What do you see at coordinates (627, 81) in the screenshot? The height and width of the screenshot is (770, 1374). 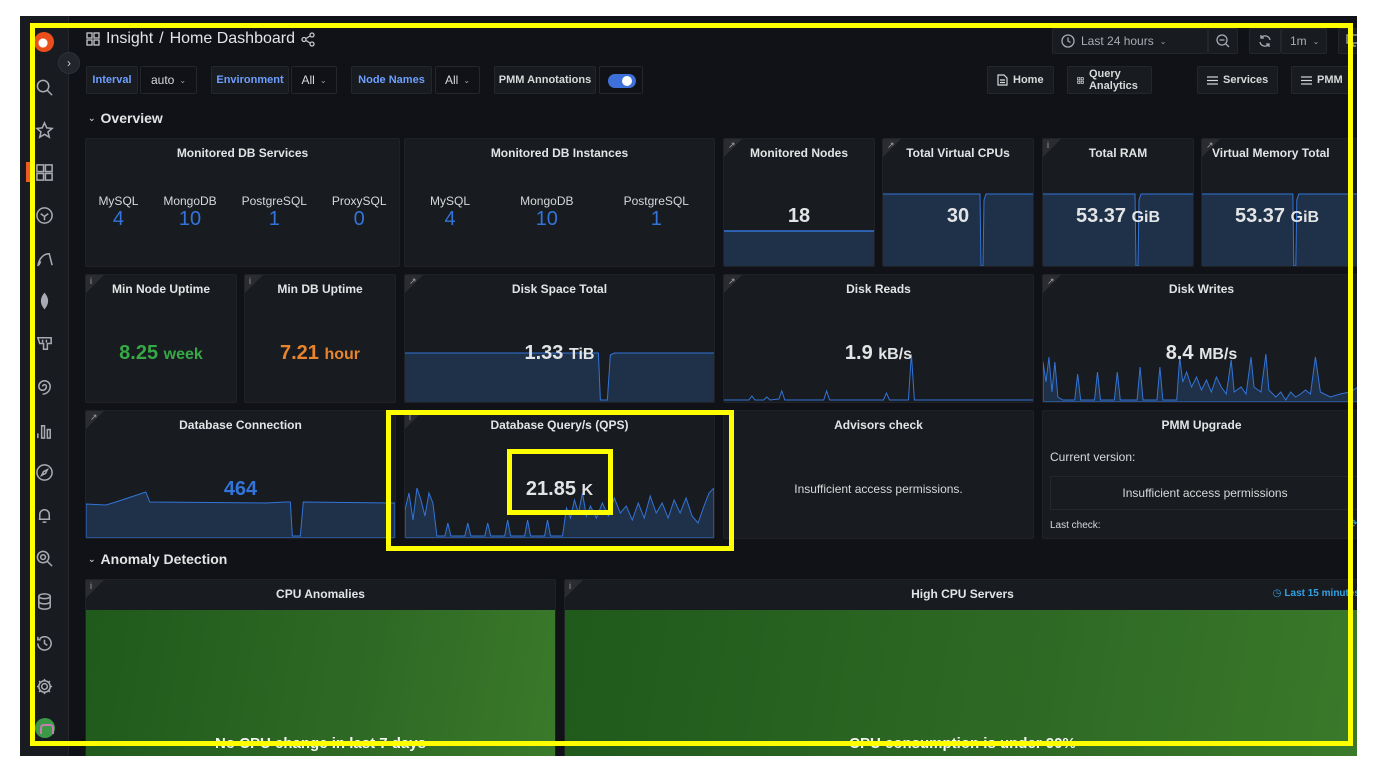 I see `toggle-knob` at bounding box center [627, 81].